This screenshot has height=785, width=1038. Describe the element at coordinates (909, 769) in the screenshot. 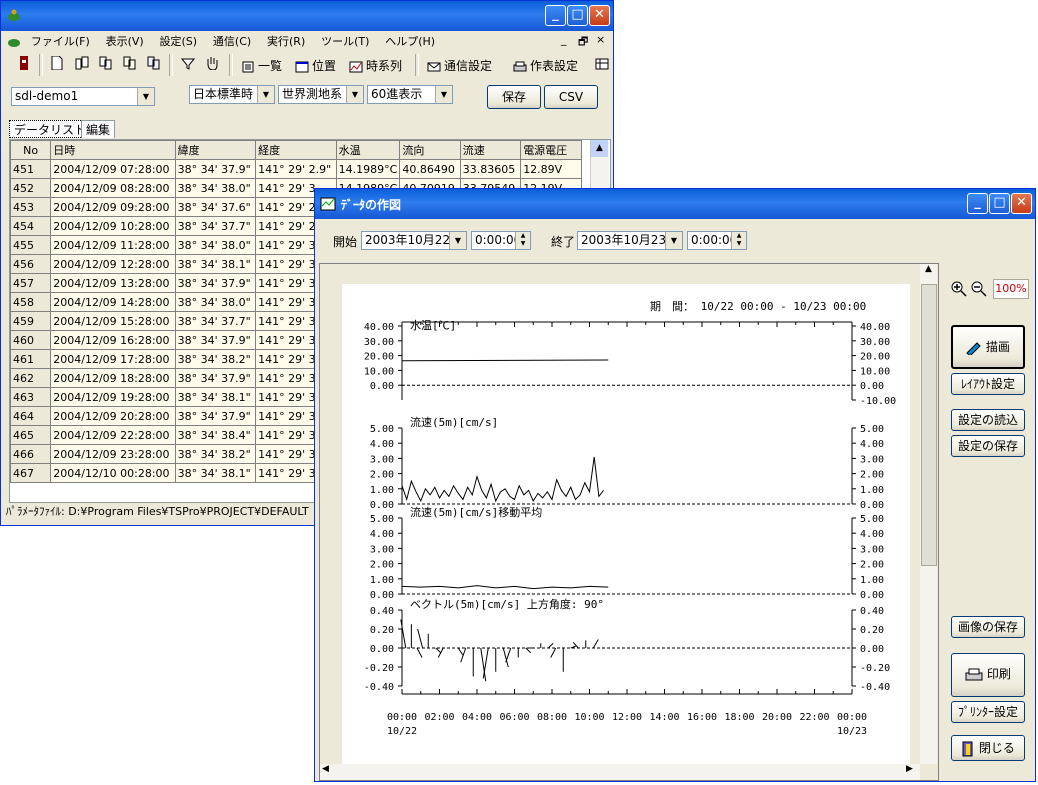

I see `scroll-right-button: ▶` at that location.